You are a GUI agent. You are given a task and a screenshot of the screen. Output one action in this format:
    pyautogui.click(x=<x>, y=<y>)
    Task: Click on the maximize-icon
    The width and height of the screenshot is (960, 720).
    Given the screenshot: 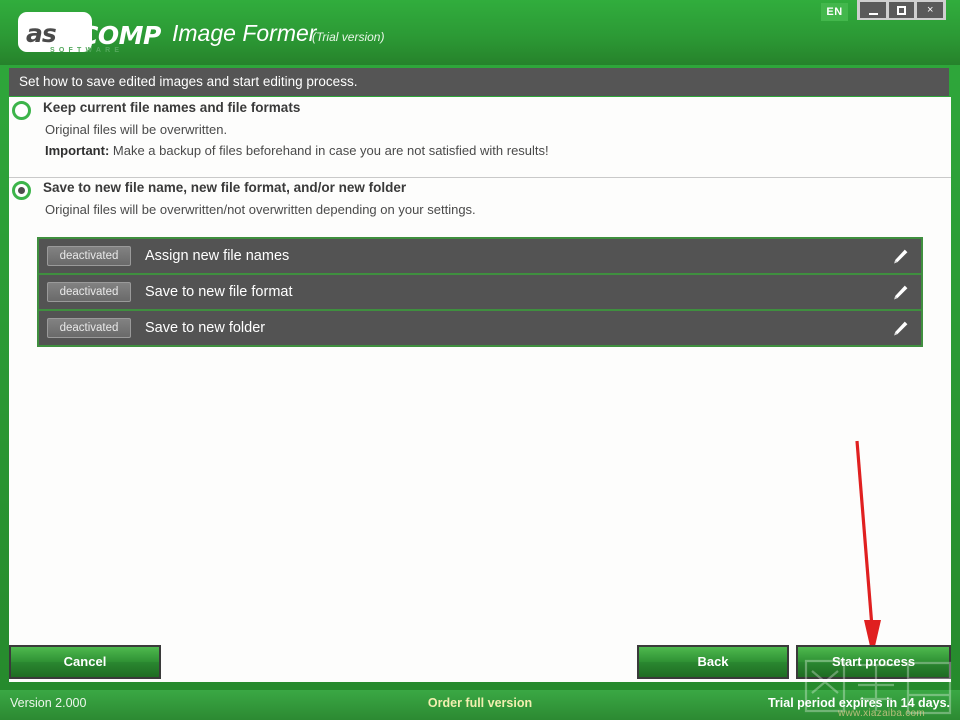 What is the action you would take?
    pyautogui.click(x=901, y=10)
    